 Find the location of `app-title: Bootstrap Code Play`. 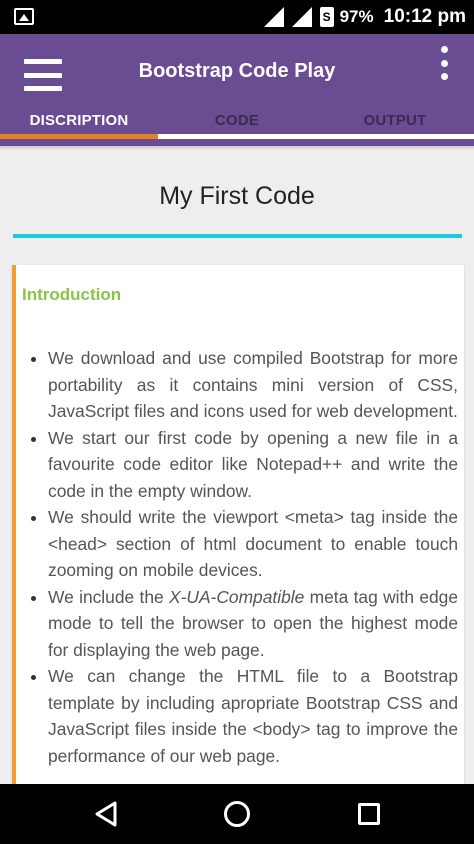

app-title: Bootstrap Code Play is located at coordinates (237, 71).